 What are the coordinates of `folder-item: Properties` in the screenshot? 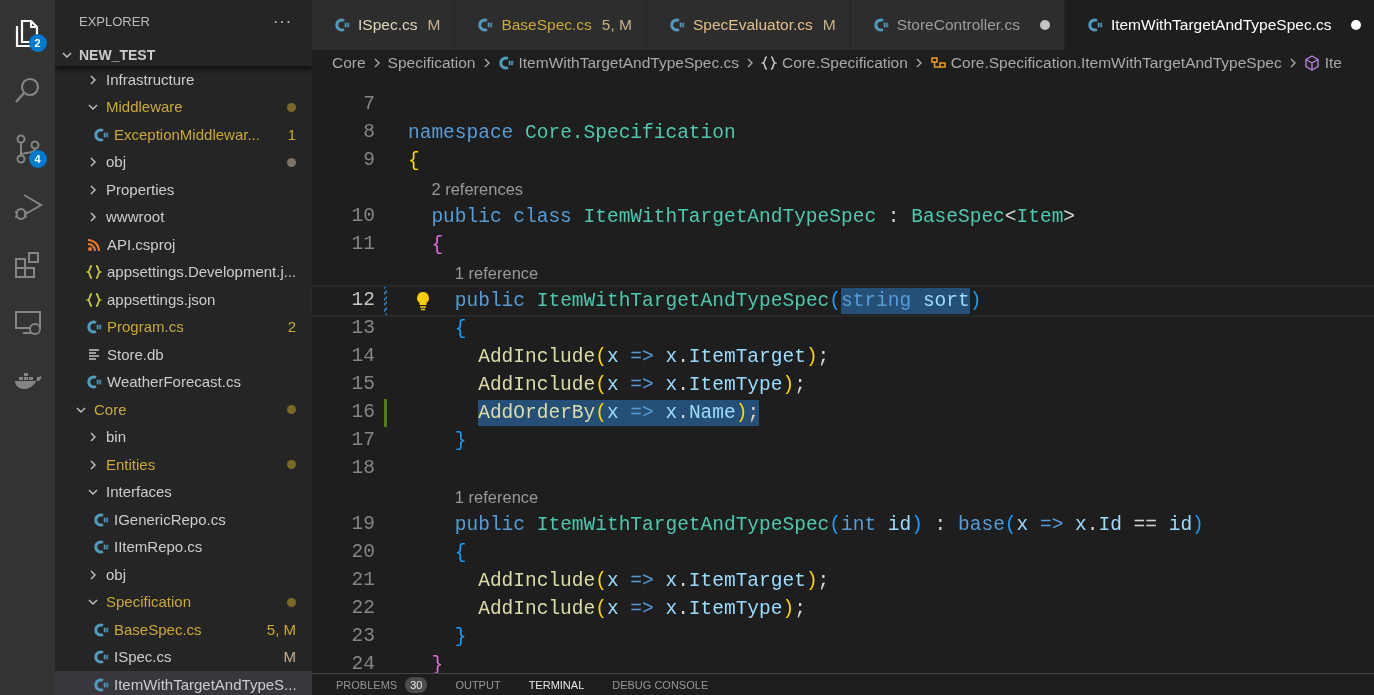 It's located at (183, 190).